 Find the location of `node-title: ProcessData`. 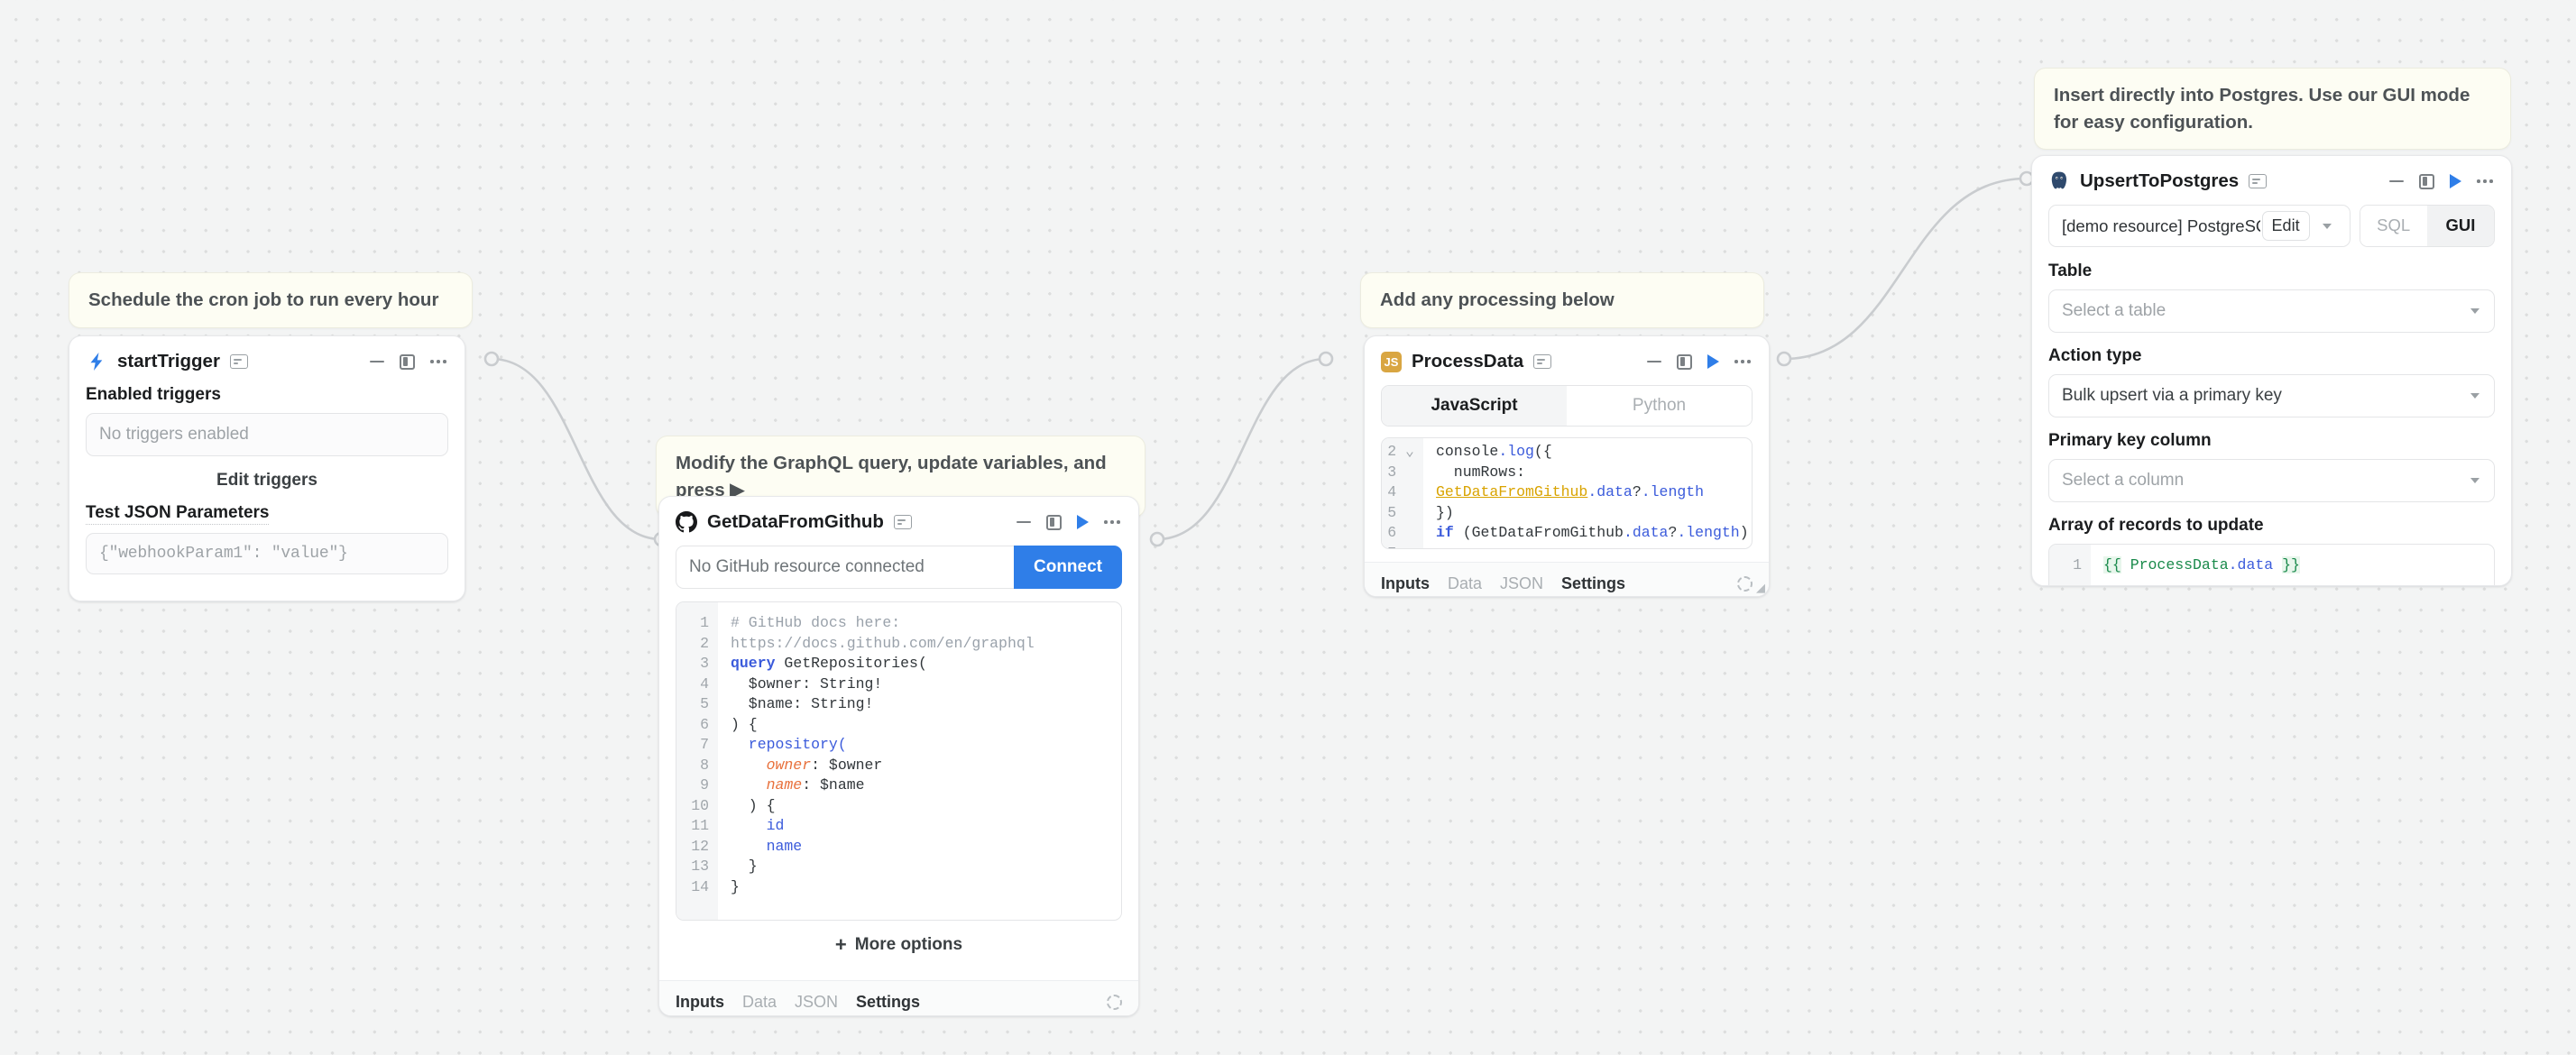

node-title: ProcessData is located at coordinates (1468, 361).